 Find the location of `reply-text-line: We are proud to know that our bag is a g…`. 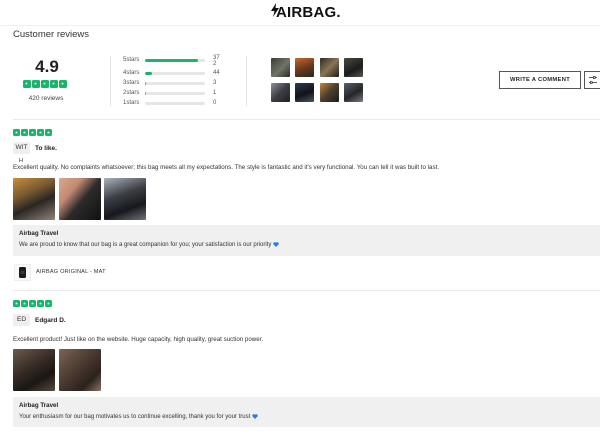

reply-text-line: We are proud to know that our bag is a g… is located at coordinates (149, 245).